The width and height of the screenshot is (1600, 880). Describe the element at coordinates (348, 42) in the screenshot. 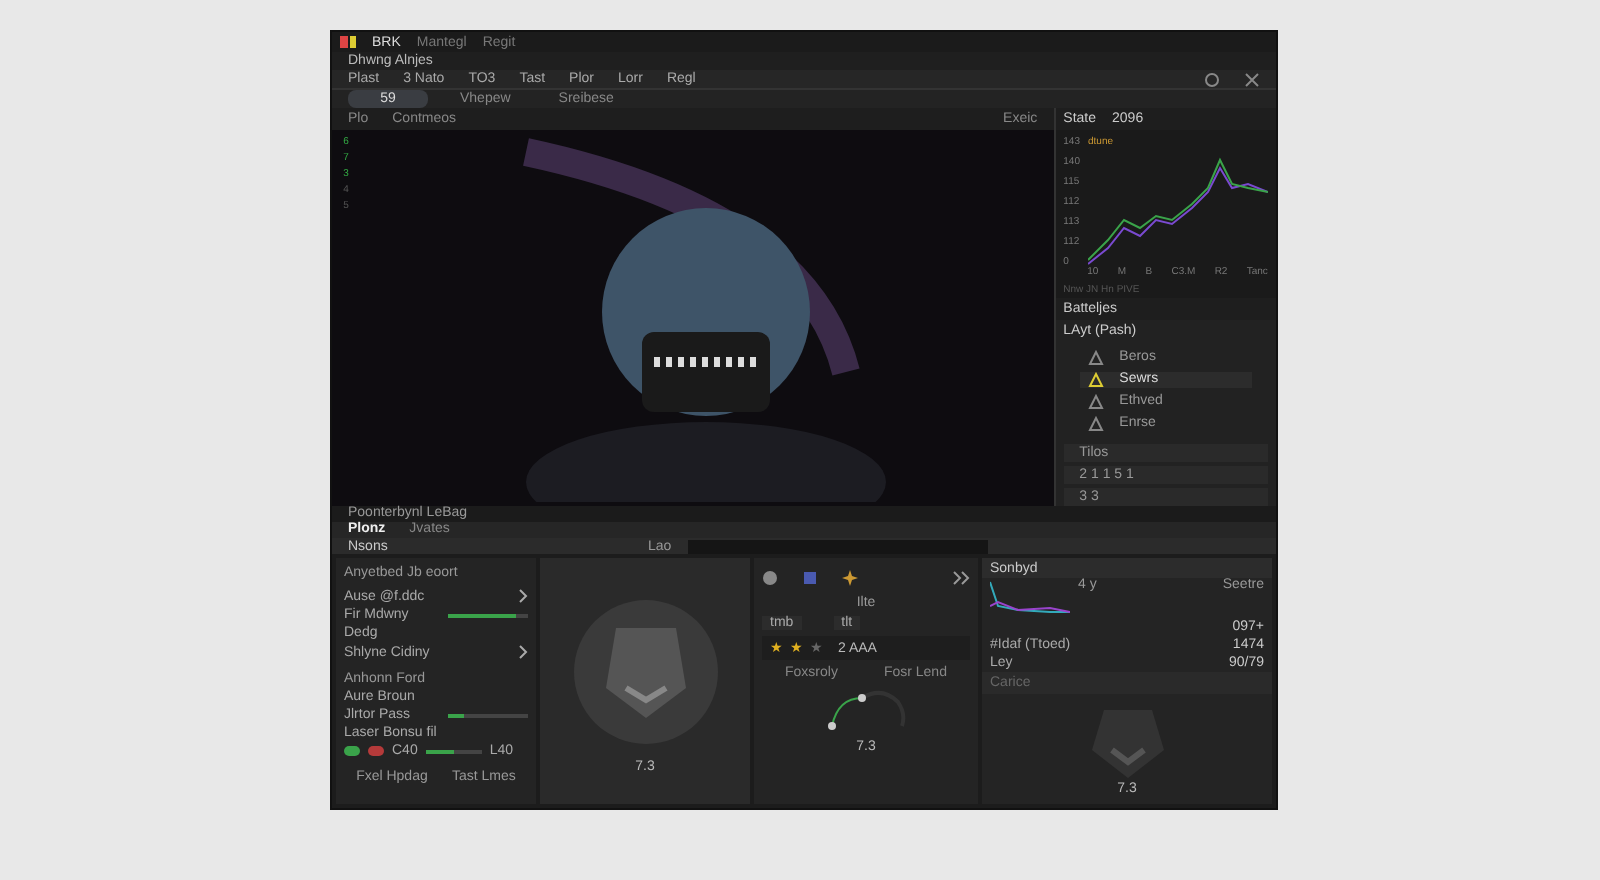

I see `app-icon` at that location.